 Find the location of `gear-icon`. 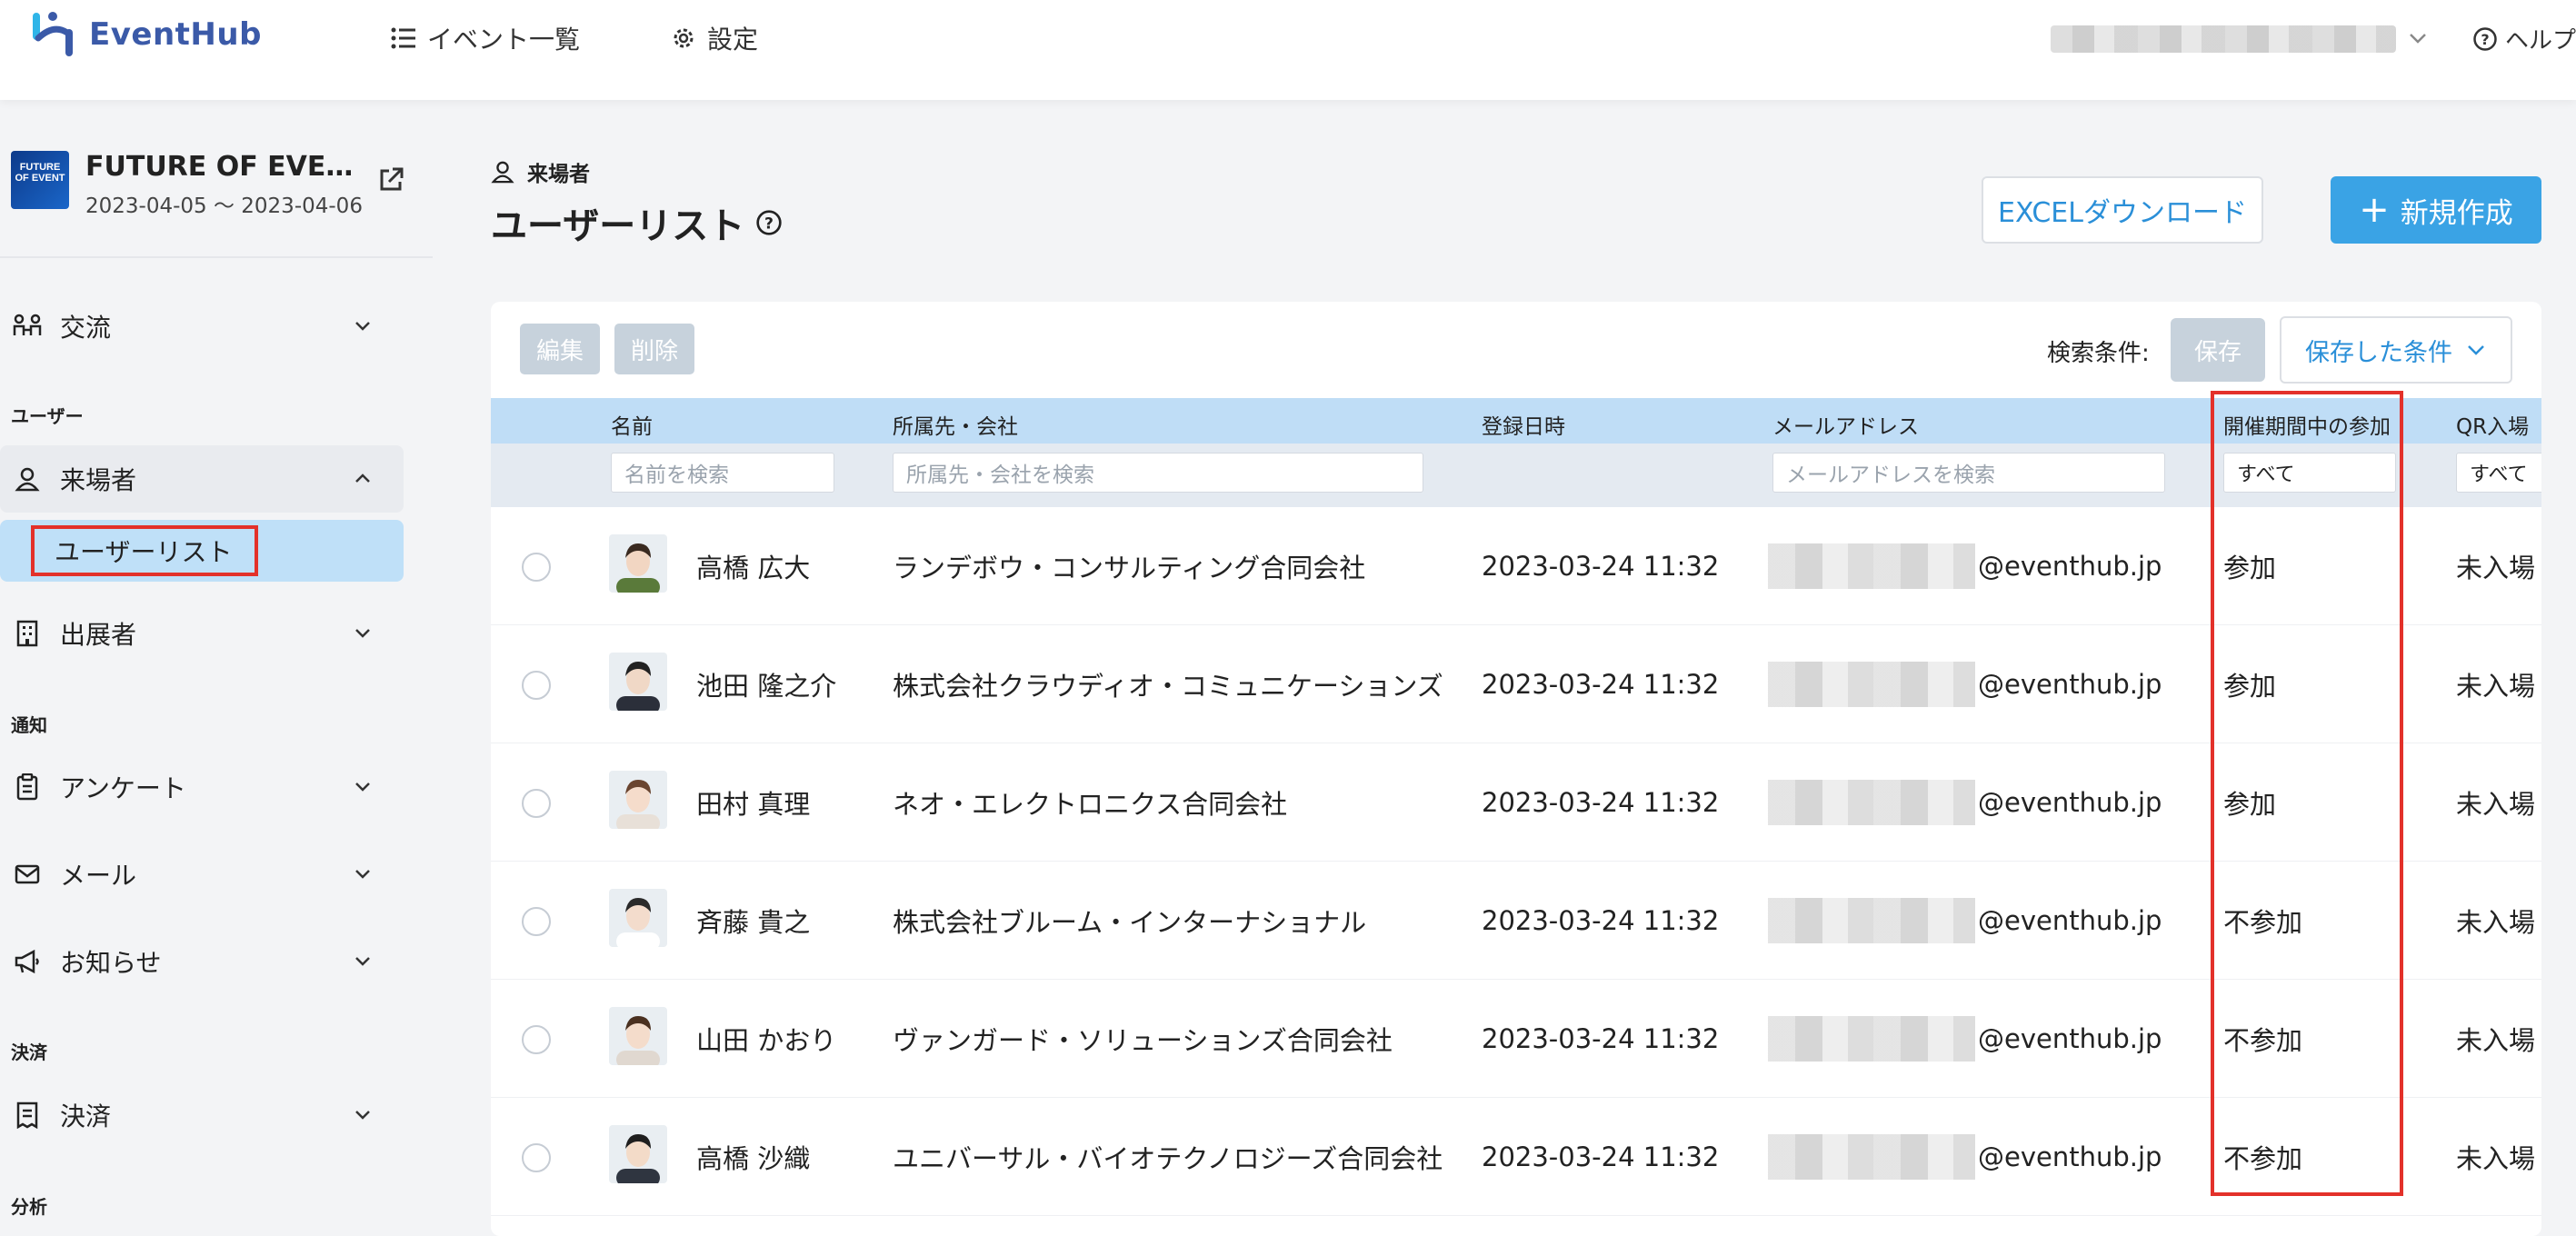

gear-icon is located at coordinates (684, 38).